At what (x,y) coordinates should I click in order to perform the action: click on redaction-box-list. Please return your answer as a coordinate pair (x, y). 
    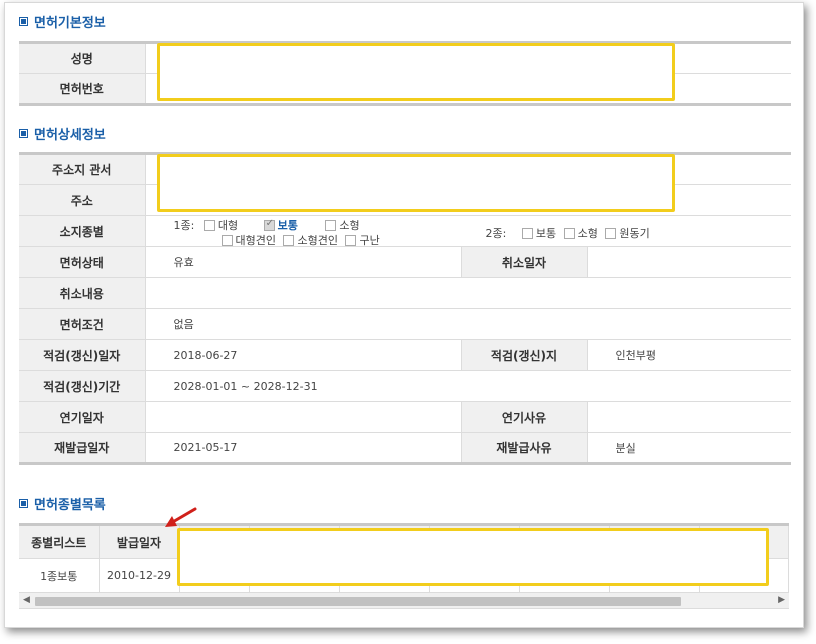
    Looking at the image, I should click on (473, 557).